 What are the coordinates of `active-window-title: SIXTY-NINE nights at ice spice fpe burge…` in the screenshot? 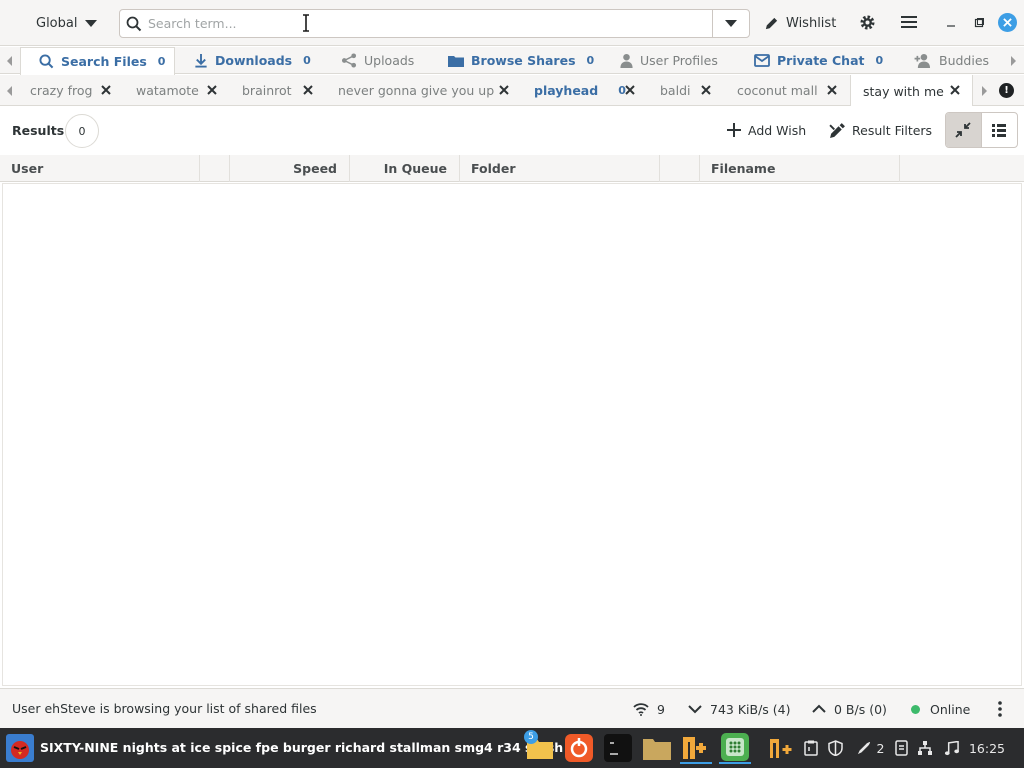 It's located at (301, 747).